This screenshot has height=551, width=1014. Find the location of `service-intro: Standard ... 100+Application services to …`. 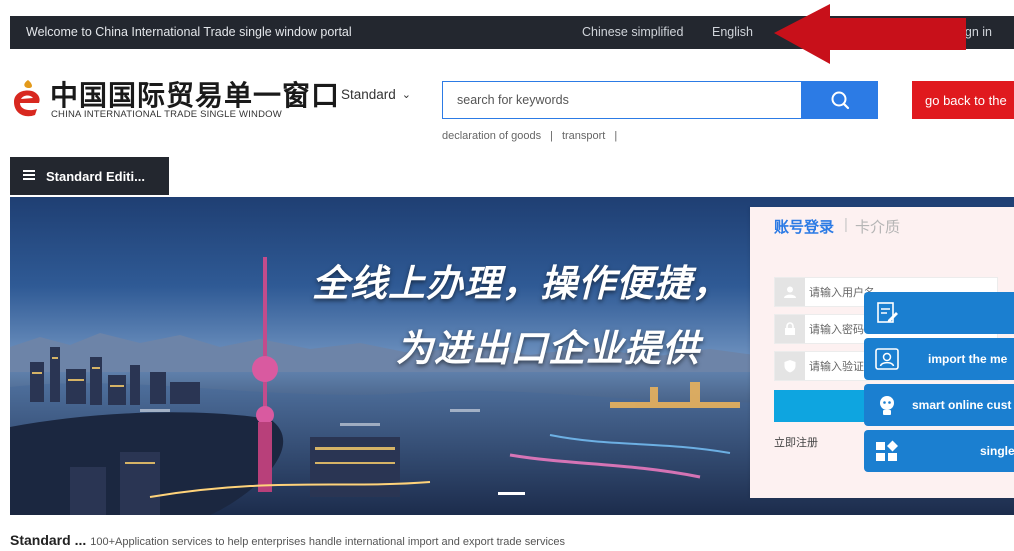

service-intro: Standard ... 100+Application services to … is located at coordinates (287, 541).